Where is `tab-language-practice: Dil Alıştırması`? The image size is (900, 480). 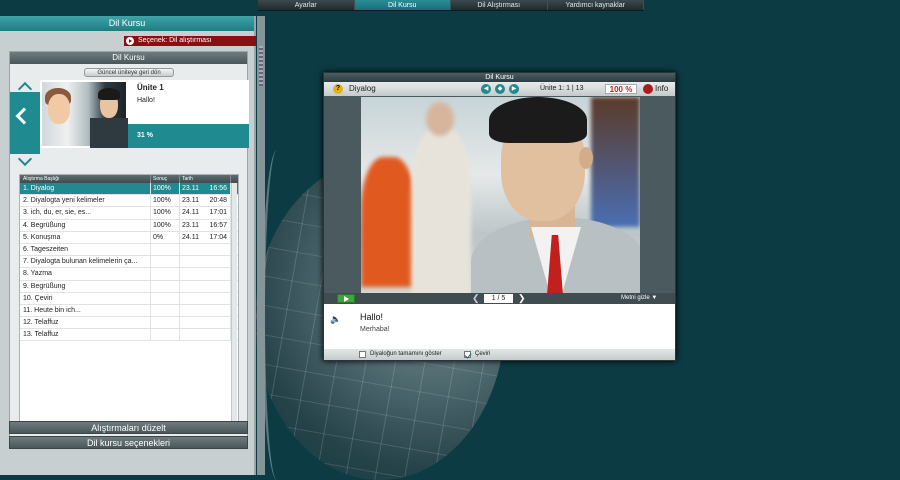 tab-language-practice: Dil Alıştırması is located at coordinates (499, 5).